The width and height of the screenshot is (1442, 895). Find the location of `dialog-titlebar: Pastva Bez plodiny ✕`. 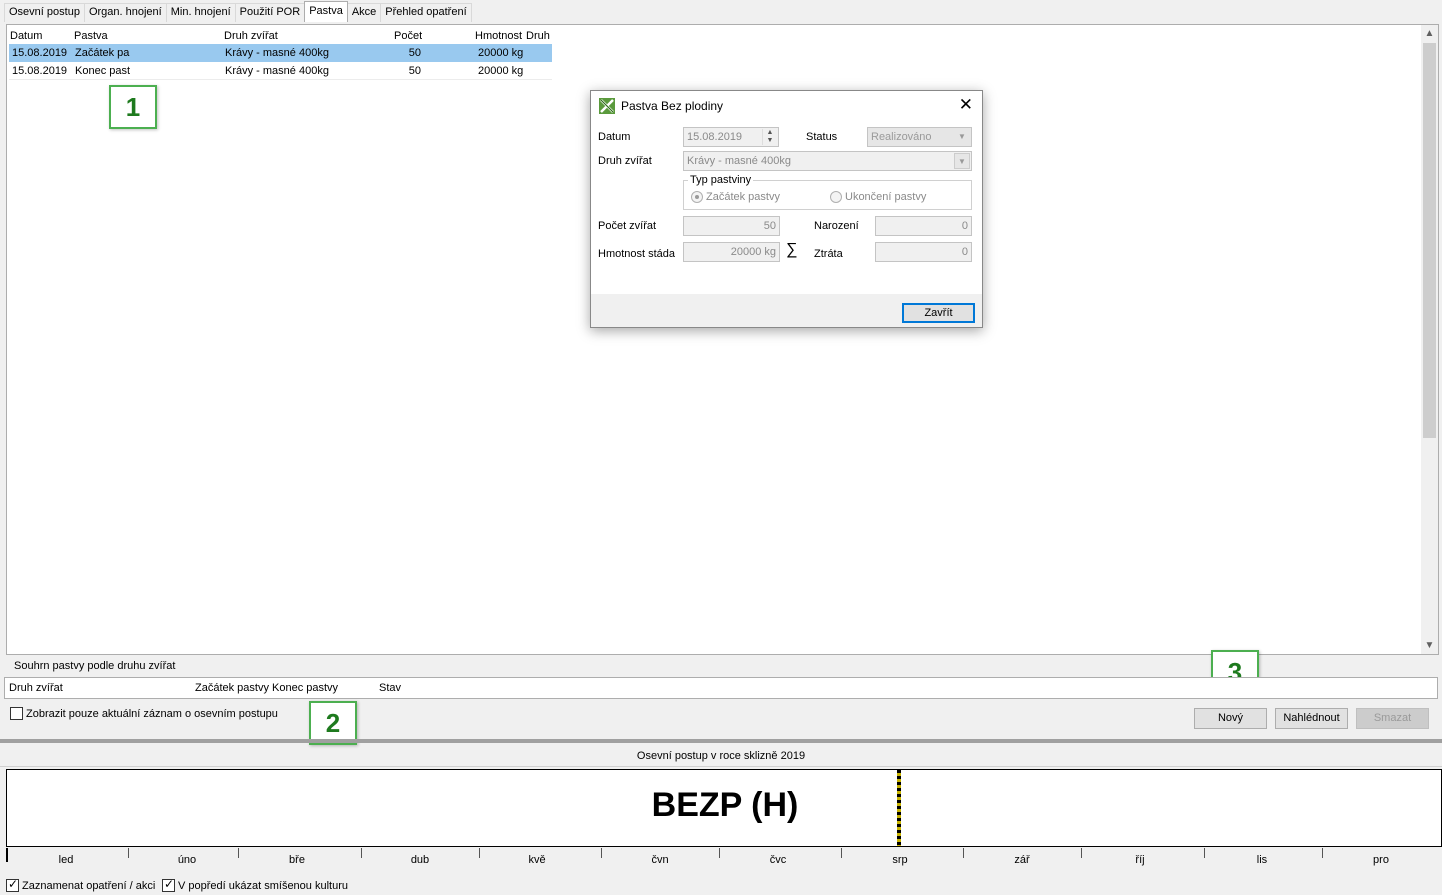

dialog-titlebar: Pastva Bez plodiny ✕ is located at coordinates (786, 106).